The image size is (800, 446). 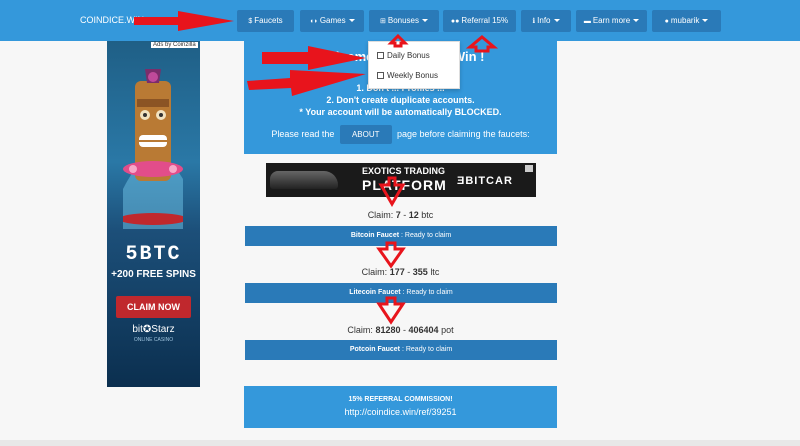 What do you see at coordinates (400, 412) in the screenshot?
I see `referral-link: http://coindice.win/ref/39251` at bounding box center [400, 412].